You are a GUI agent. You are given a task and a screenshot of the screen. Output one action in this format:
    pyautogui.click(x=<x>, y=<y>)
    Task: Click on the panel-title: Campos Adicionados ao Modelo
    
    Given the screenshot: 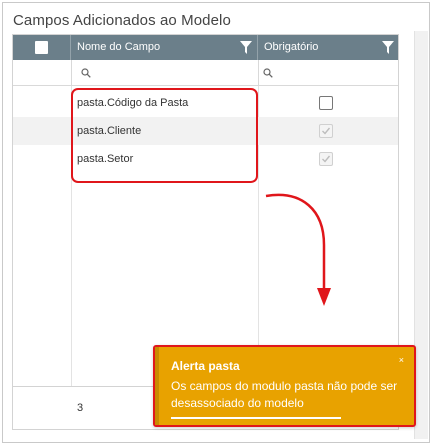 What is the action you would take?
    pyautogui.click(x=122, y=20)
    